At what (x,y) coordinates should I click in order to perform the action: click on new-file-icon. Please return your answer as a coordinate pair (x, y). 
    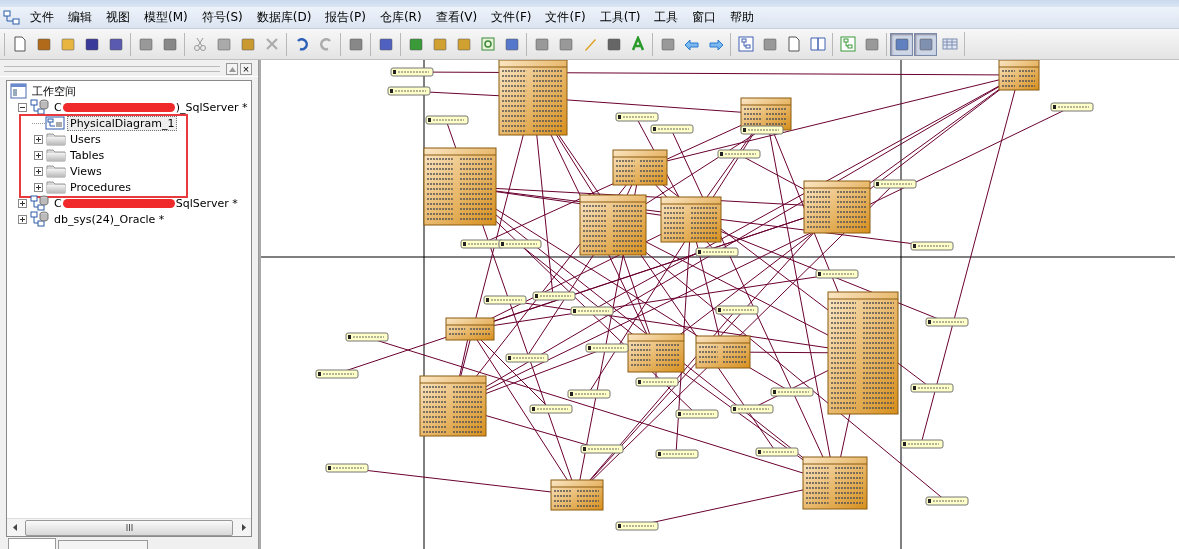
    Looking at the image, I should click on (19, 44).